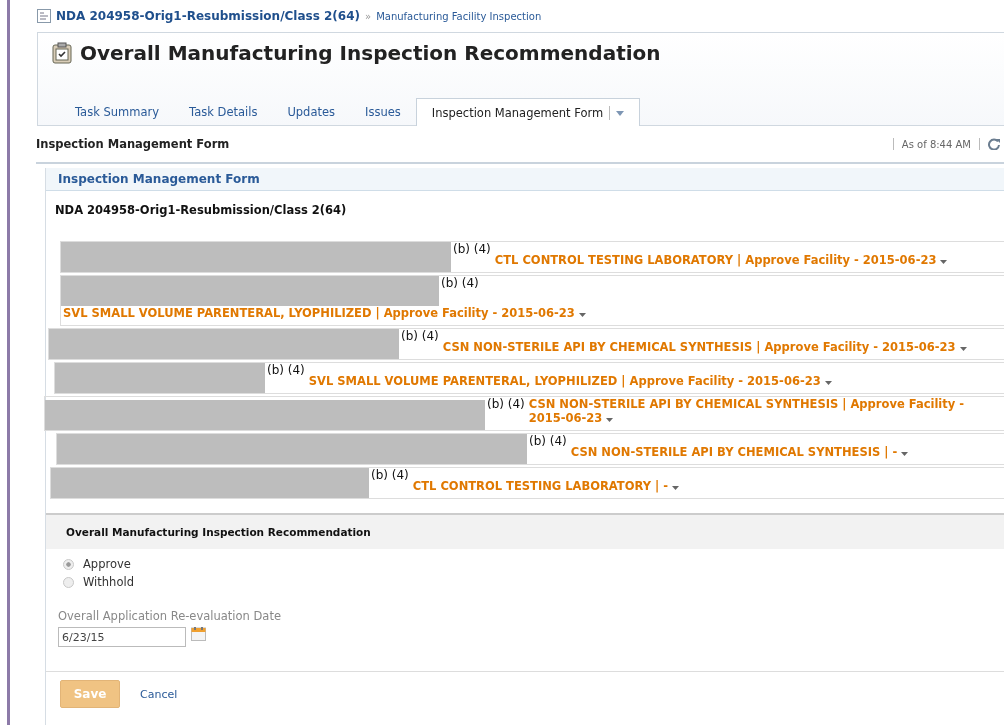 The width and height of the screenshot is (1004, 725). I want to click on timestamp: As of 8:44 AM, so click(936, 144).